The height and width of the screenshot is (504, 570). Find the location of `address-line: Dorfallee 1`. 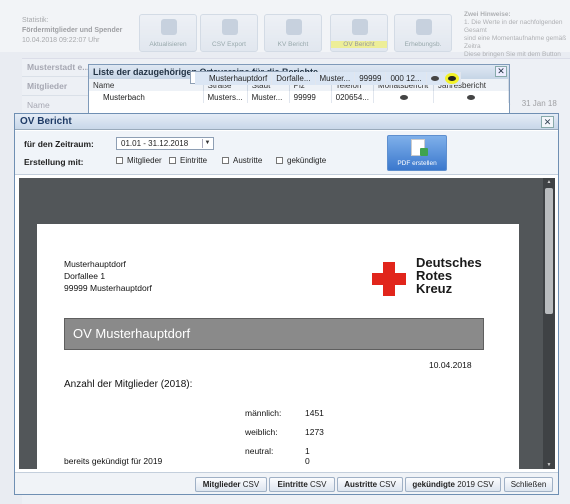

address-line: Dorfallee 1 is located at coordinates (85, 276).